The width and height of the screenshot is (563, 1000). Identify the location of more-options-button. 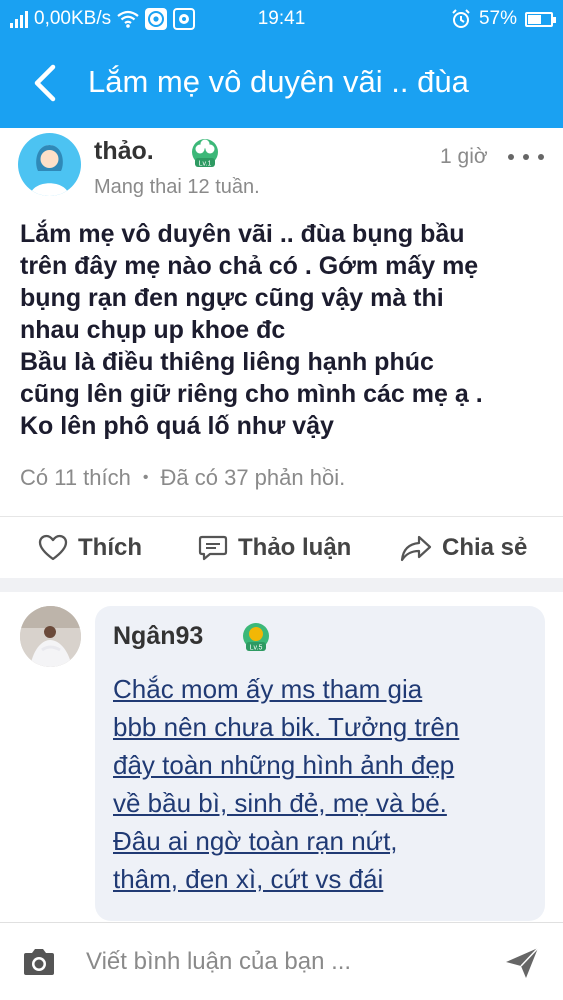
(526, 157).